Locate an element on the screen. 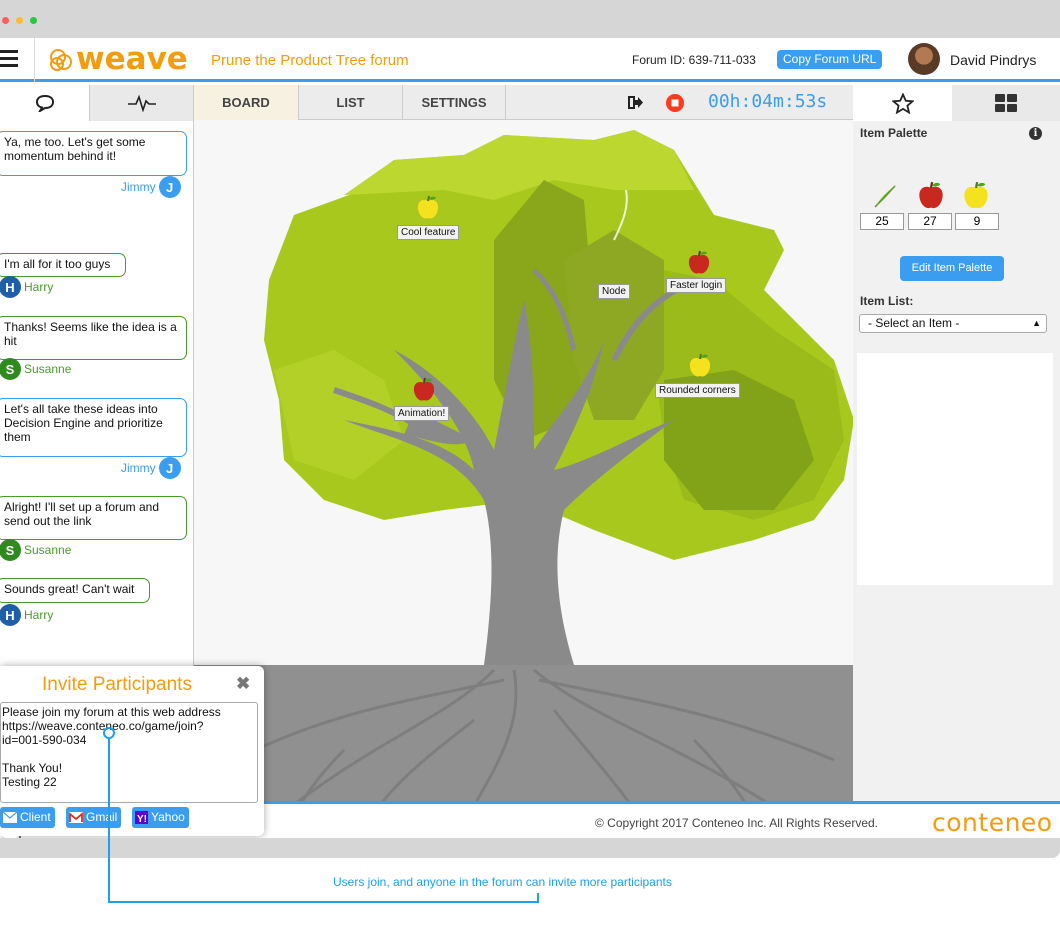 This screenshot has height=927, width=1060. maximize-dot is located at coordinates (33, 20).